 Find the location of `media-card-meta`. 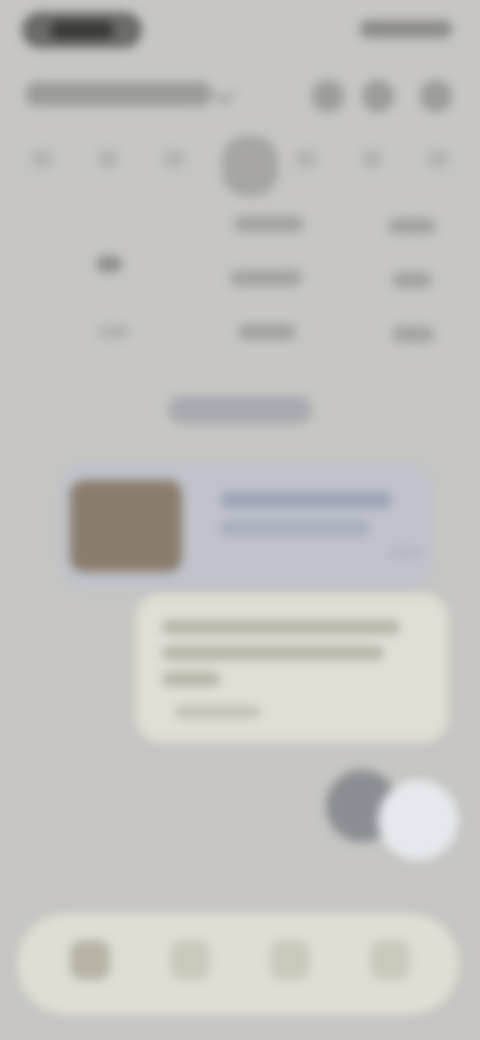

media-card-meta is located at coordinates (405, 553).